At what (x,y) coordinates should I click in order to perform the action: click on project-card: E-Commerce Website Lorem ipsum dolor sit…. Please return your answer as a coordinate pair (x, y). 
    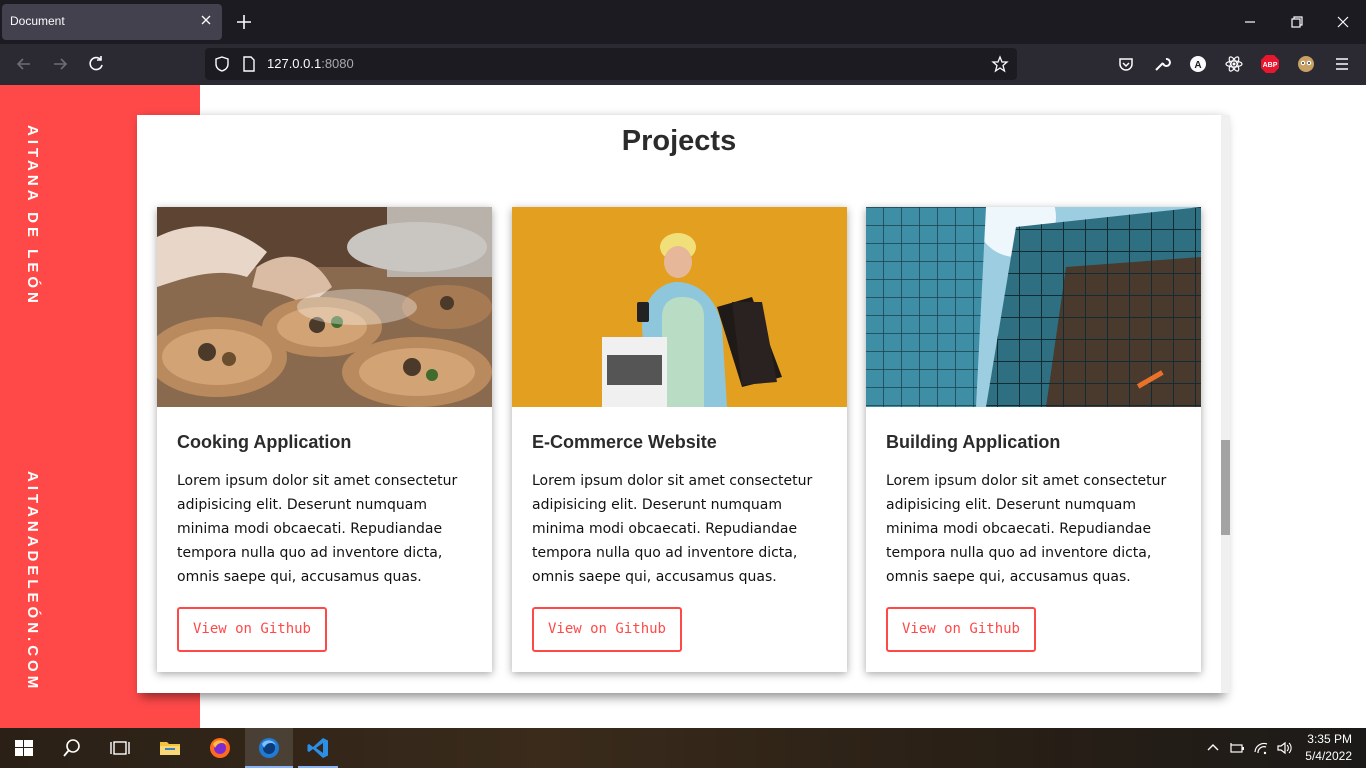
    Looking at the image, I should click on (679, 439).